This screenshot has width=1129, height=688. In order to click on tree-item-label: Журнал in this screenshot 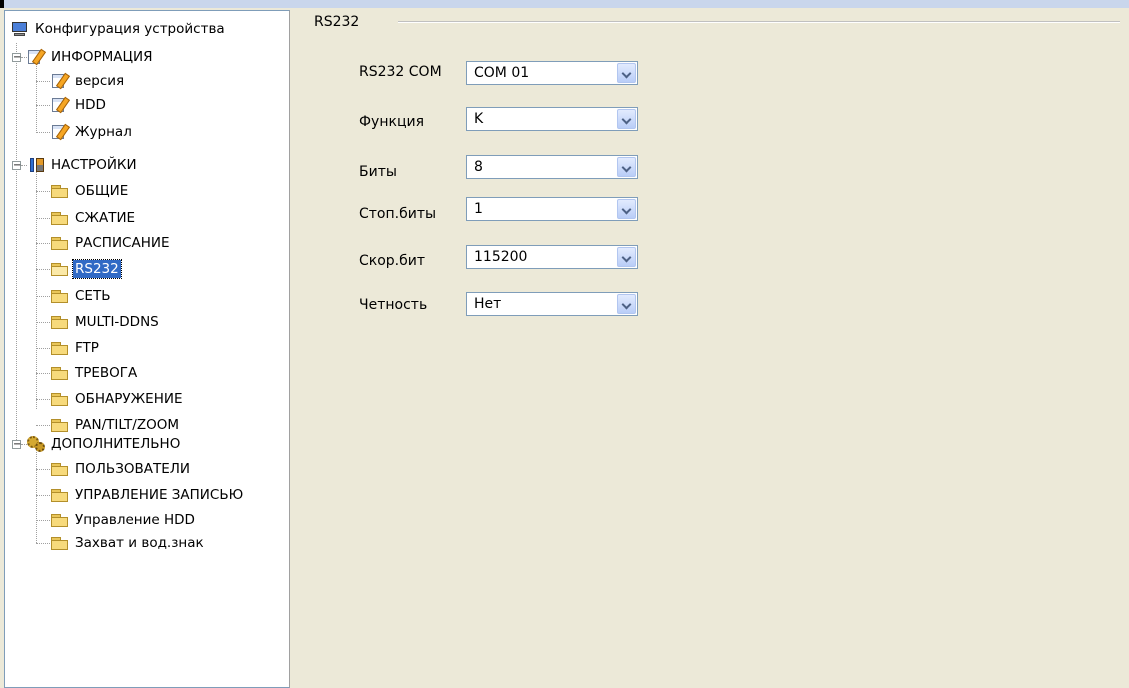, I will do `click(103, 132)`.